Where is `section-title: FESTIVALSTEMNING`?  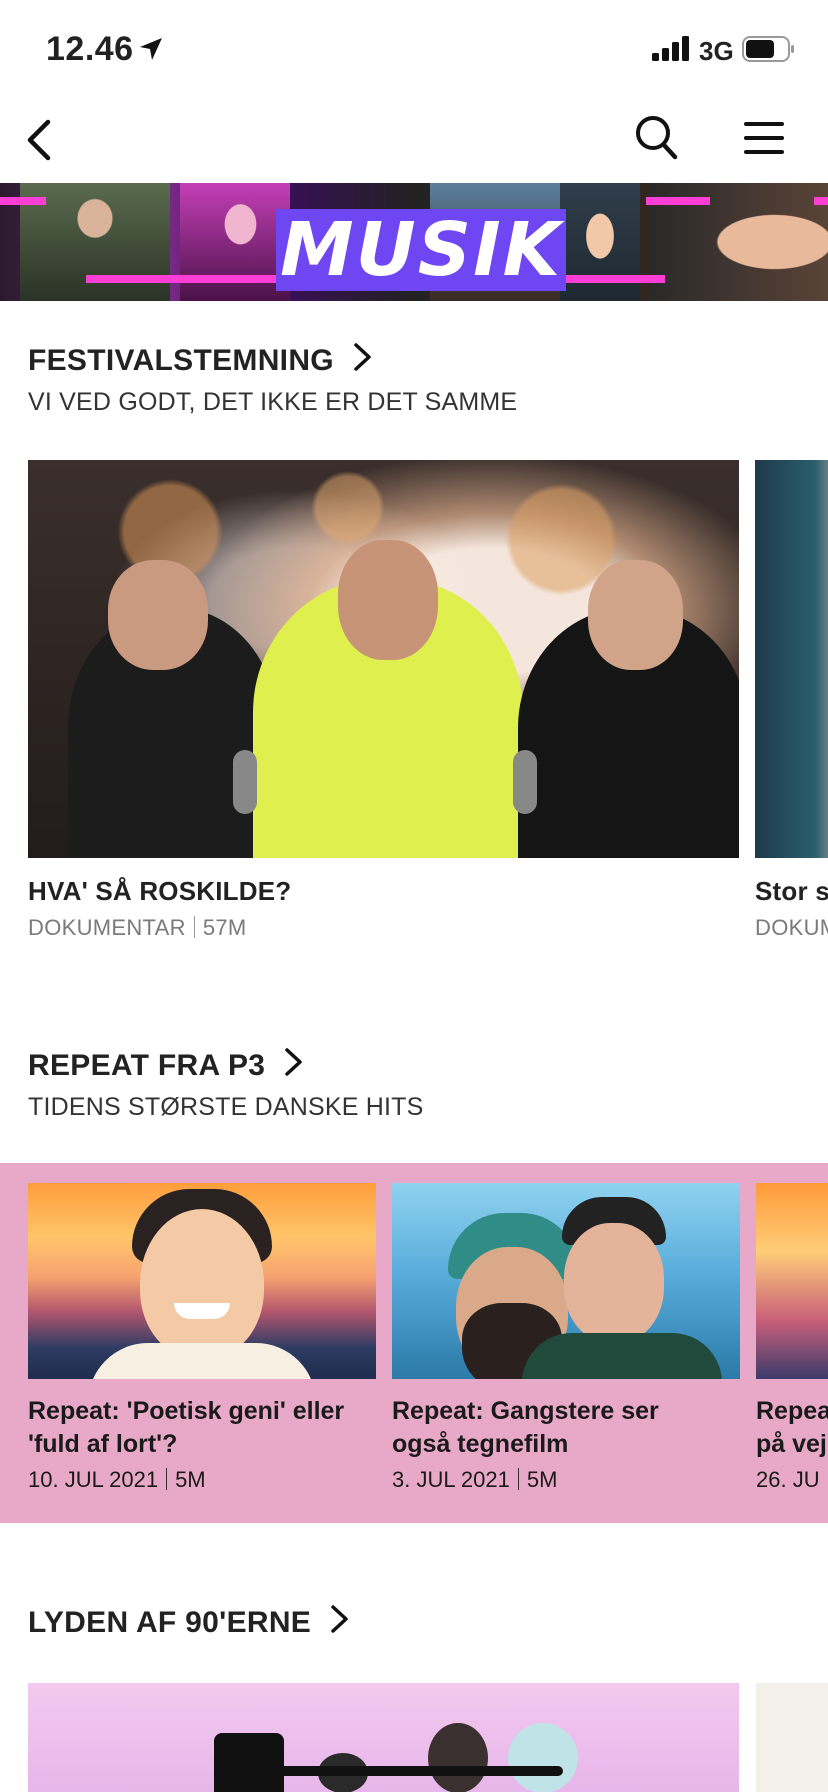 section-title: FESTIVALSTEMNING is located at coordinates (181, 361).